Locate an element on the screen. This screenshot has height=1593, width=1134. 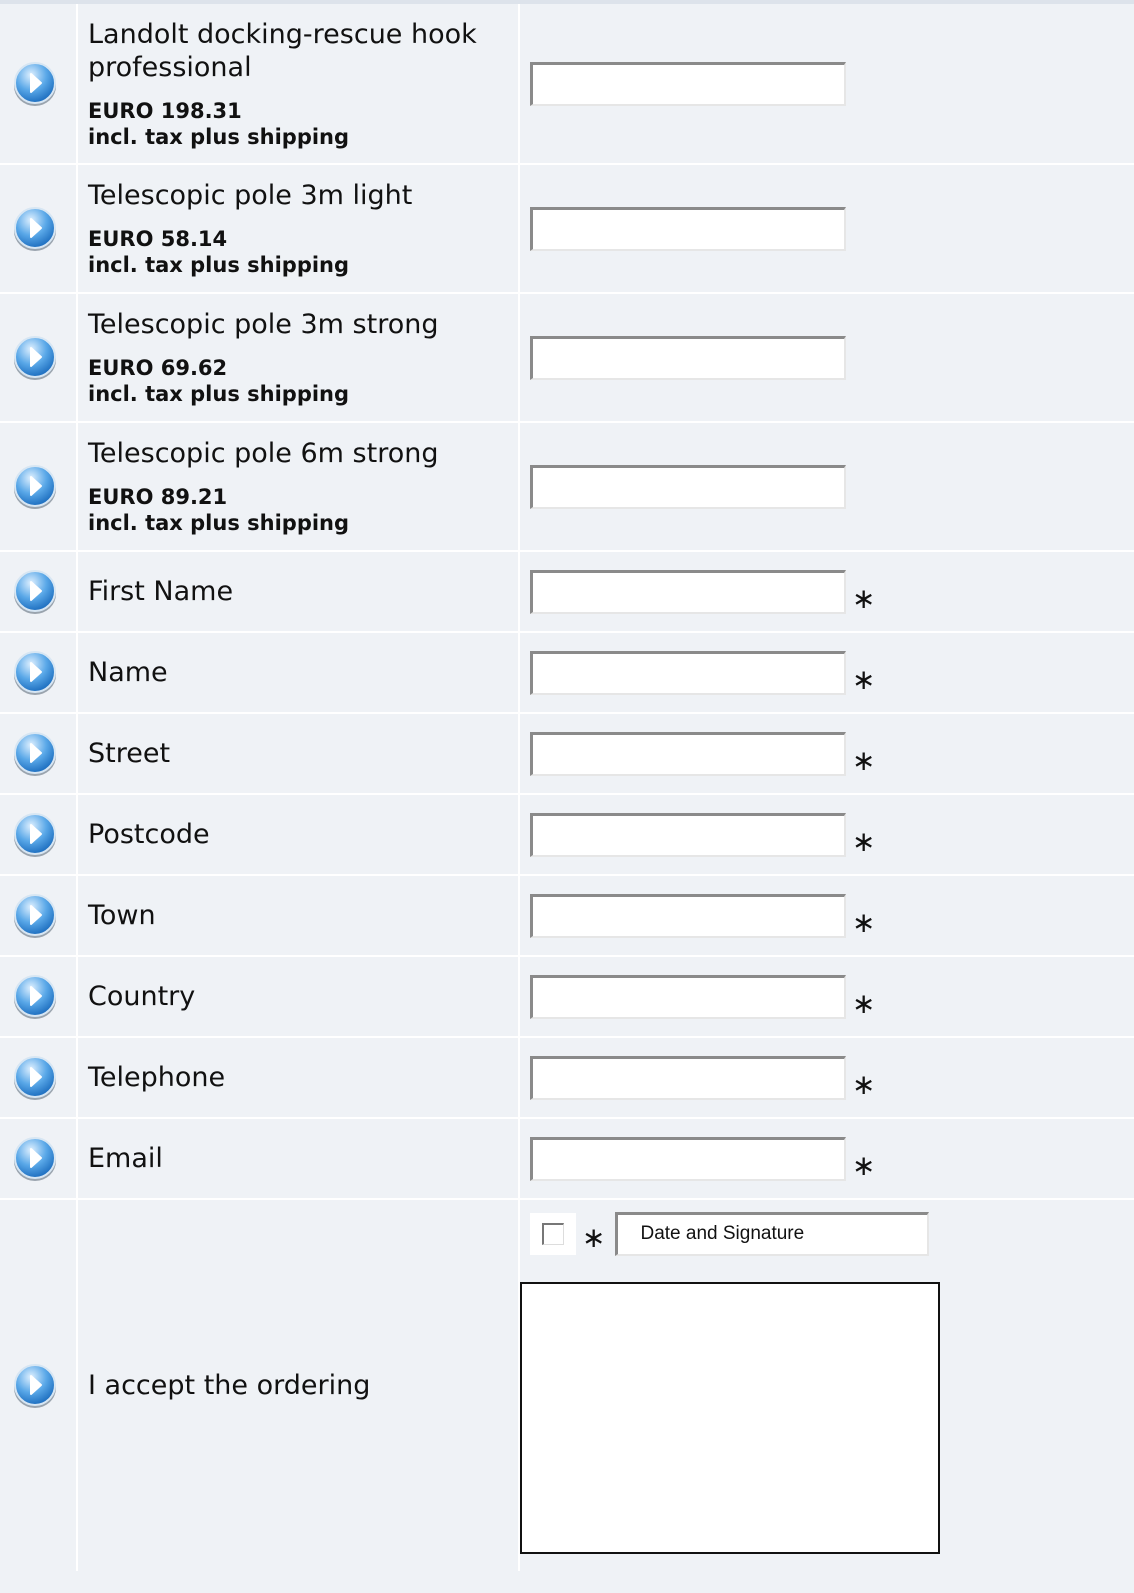
field-row-town: Town ∗ is located at coordinates (567, 916).